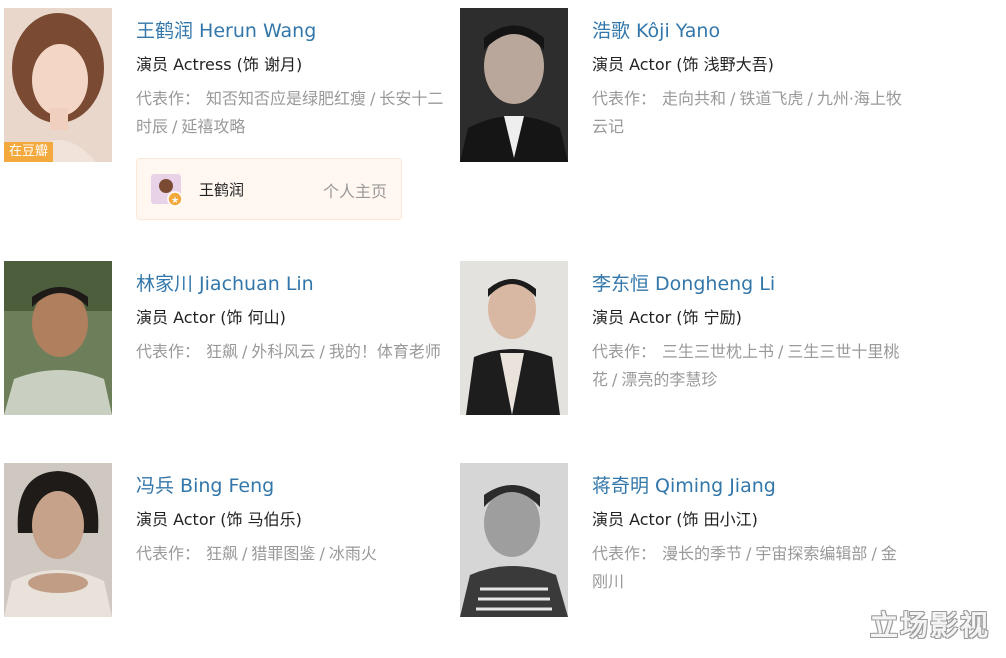 This screenshot has height=658, width=1006. What do you see at coordinates (656, 31) in the screenshot?
I see `actor-name-link: 浩歌 Kôji Yano` at bounding box center [656, 31].